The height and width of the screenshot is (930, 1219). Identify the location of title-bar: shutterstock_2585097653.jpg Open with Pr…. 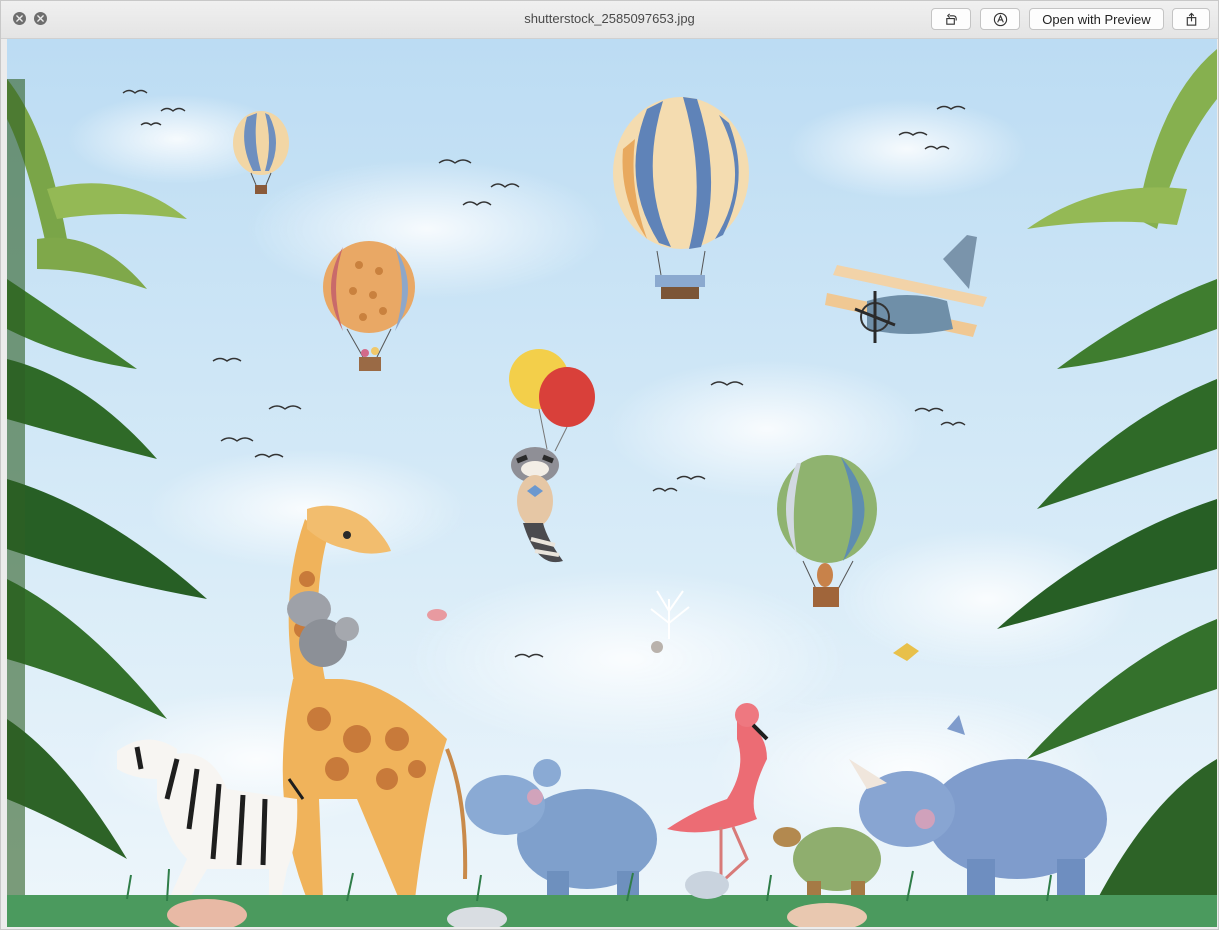
(609, 20).